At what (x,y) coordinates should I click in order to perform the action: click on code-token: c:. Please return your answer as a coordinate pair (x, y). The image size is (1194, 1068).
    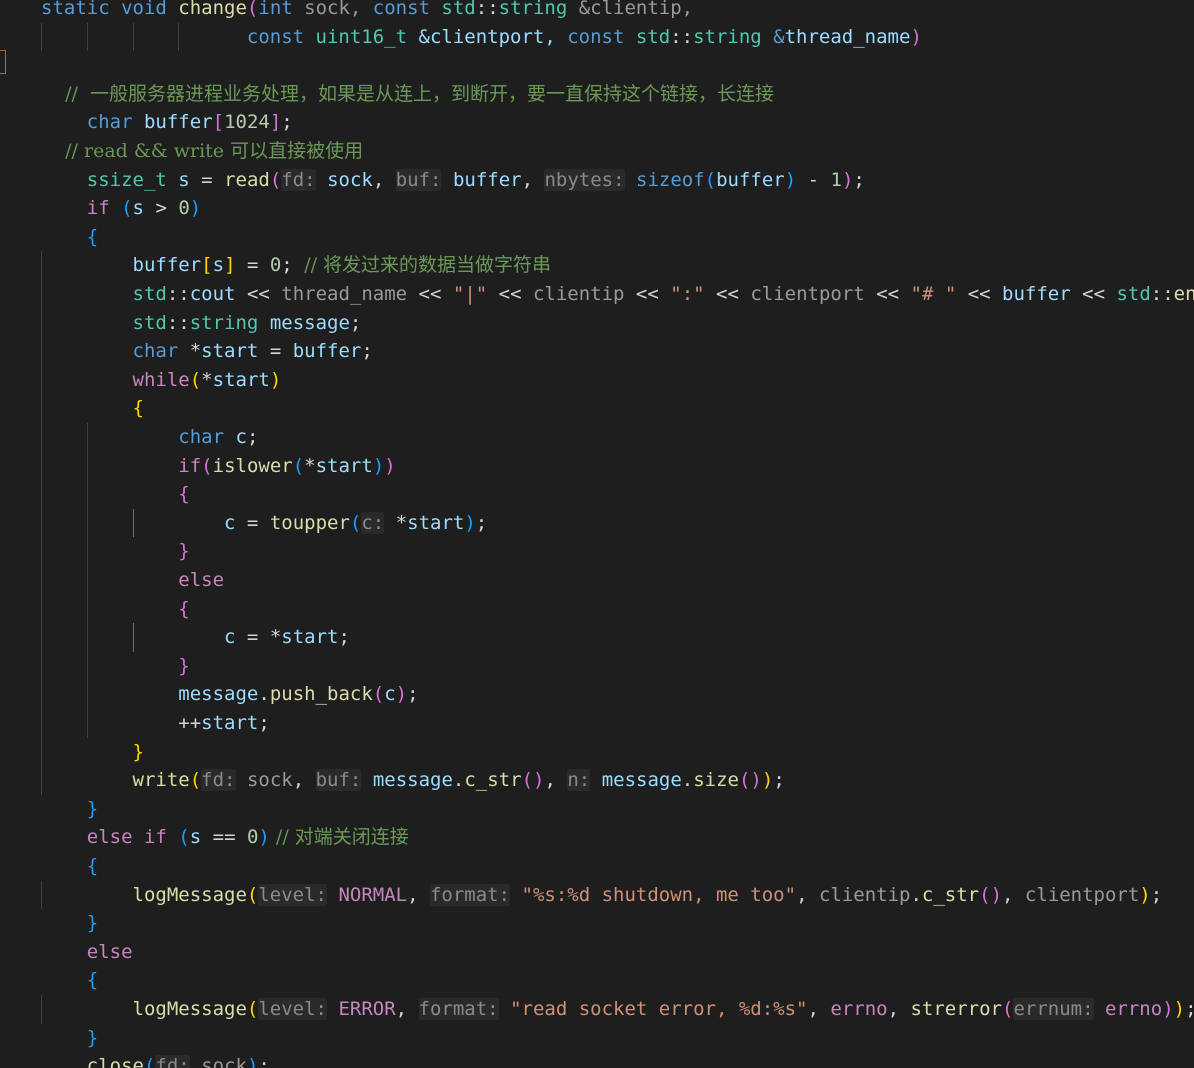
    Looking at the image, I should click on (373, 522).